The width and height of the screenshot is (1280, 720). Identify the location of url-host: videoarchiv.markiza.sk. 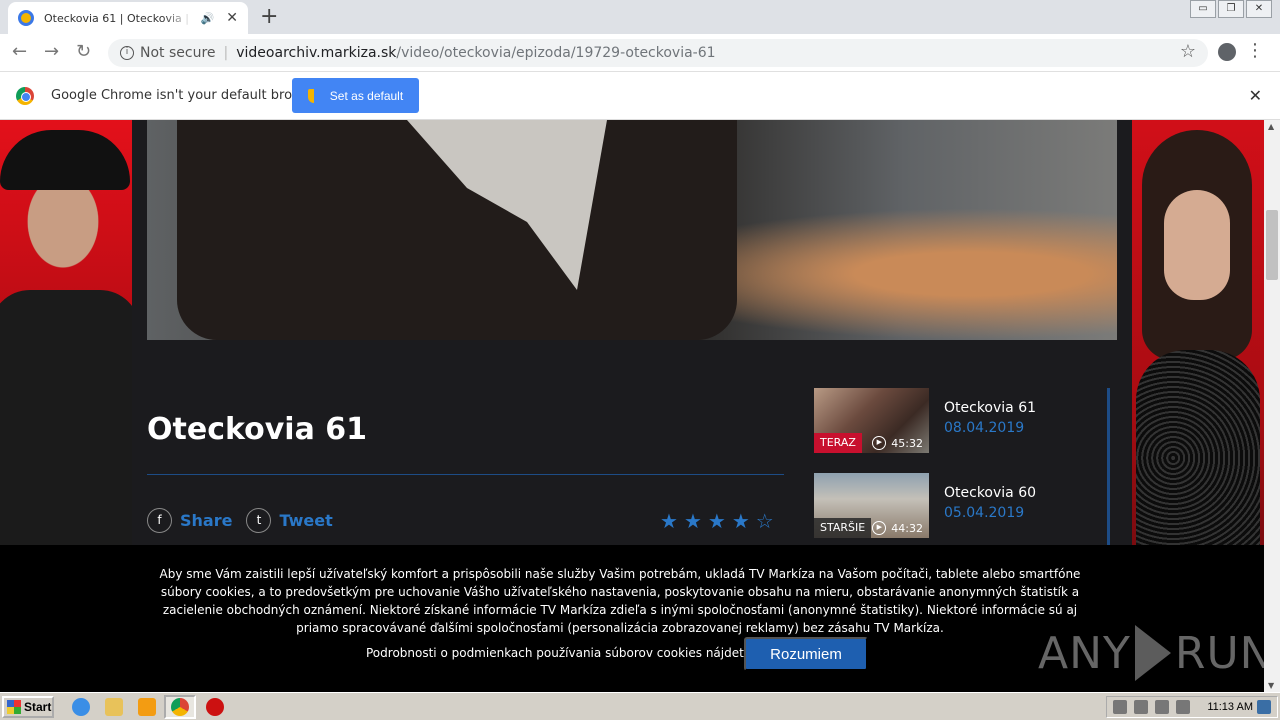
(316, 53).